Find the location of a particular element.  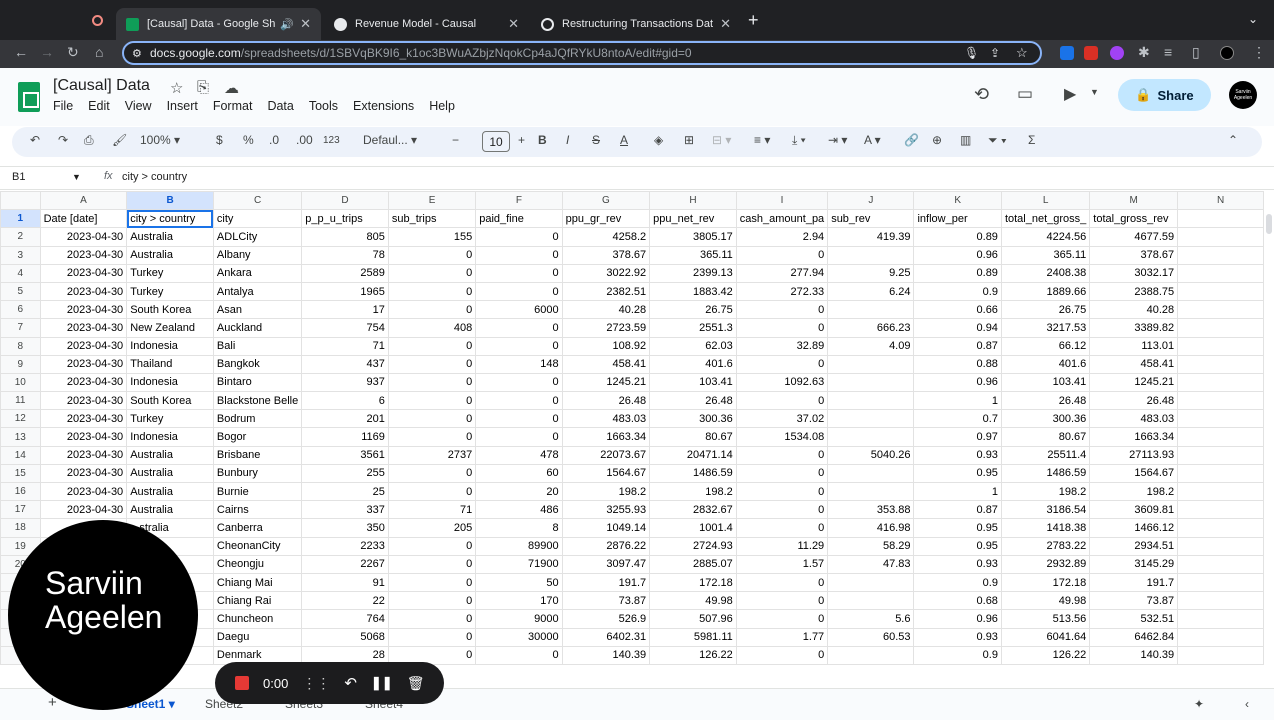

cell: 483.03 is located at coordinates (606, 419).